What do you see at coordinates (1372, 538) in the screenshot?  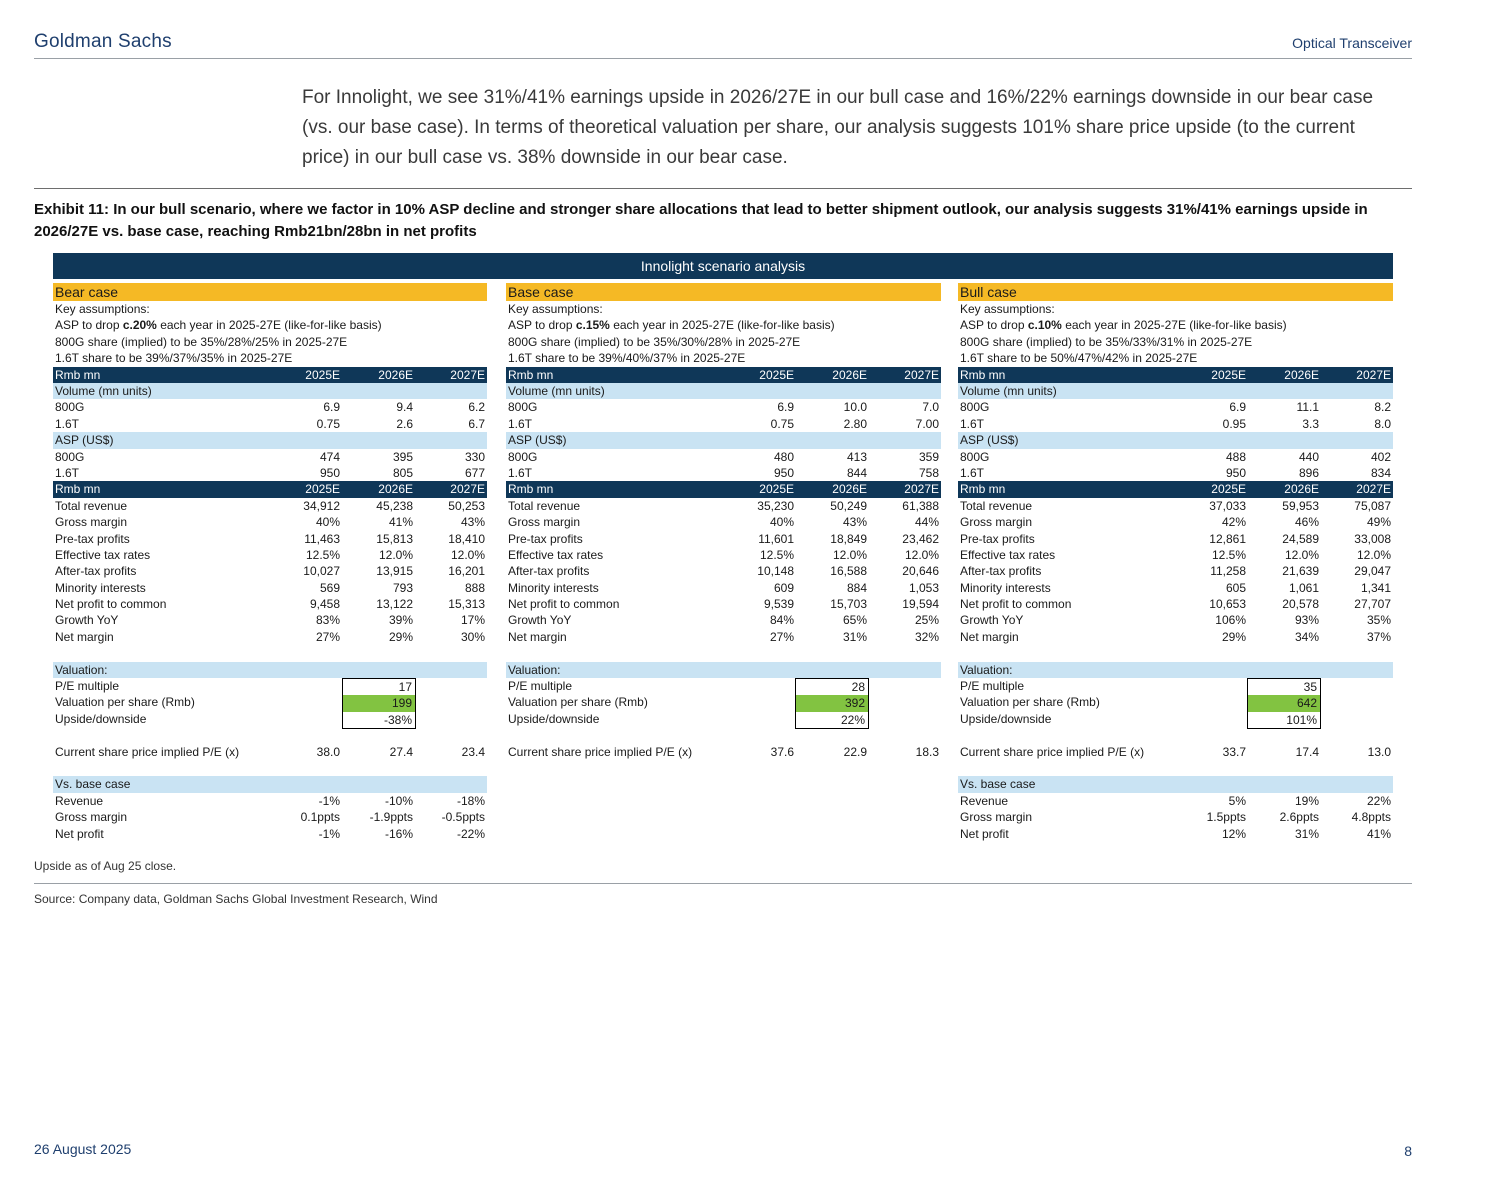 I see `pl-row-value: 33,008` at bounding box center [1372, 538].